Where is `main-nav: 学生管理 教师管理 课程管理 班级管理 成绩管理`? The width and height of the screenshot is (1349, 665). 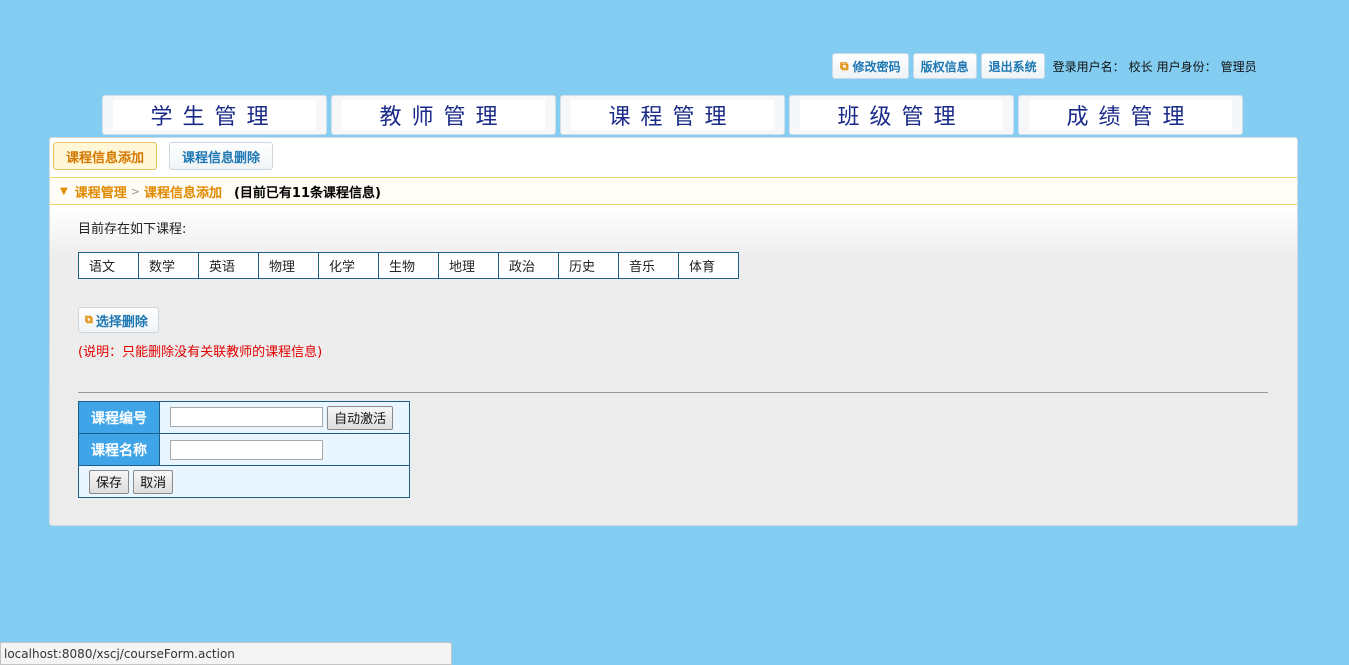 main-nav: 学生管理 教师管理 课程管理 班级管理 成绩管理 is located at coordinates (674, 115).